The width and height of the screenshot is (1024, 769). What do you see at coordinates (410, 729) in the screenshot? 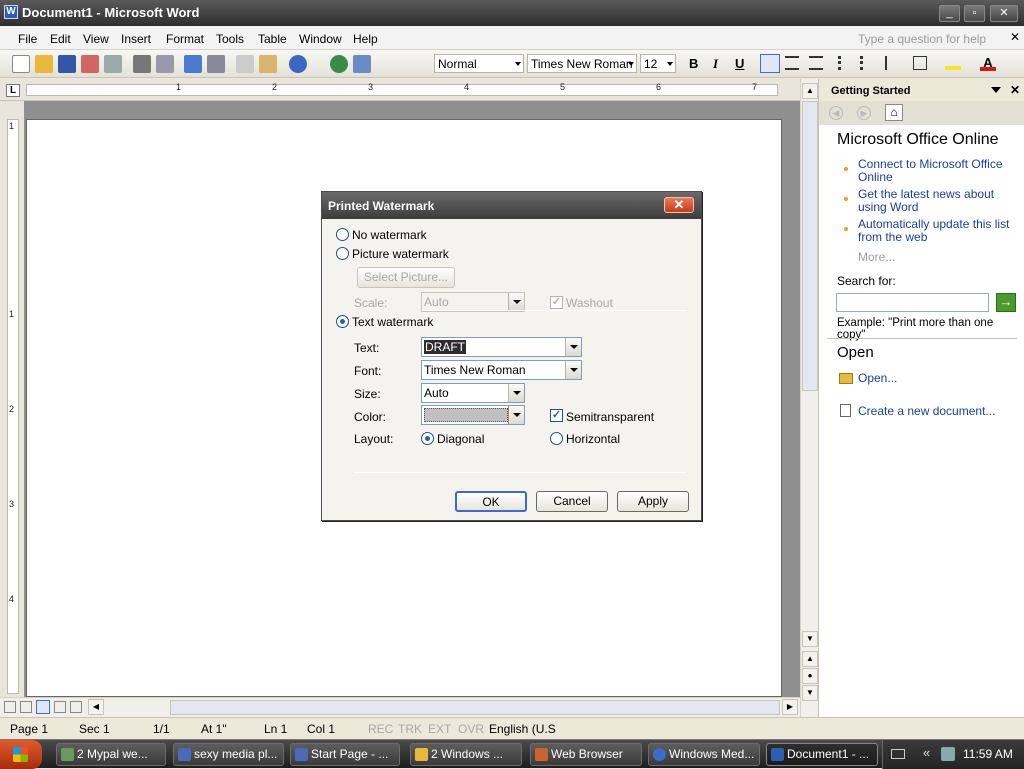
I see `status-trk: TRK` at bounding box center [410, 729].